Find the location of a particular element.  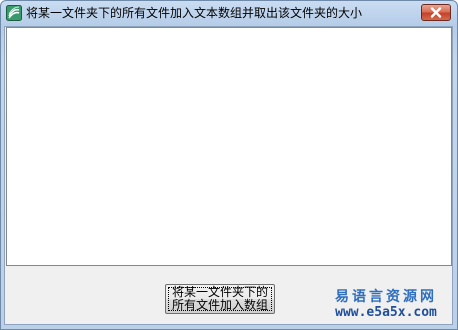

watermark-site-name: 易语言资源网 is located at coordinates (386, 297).